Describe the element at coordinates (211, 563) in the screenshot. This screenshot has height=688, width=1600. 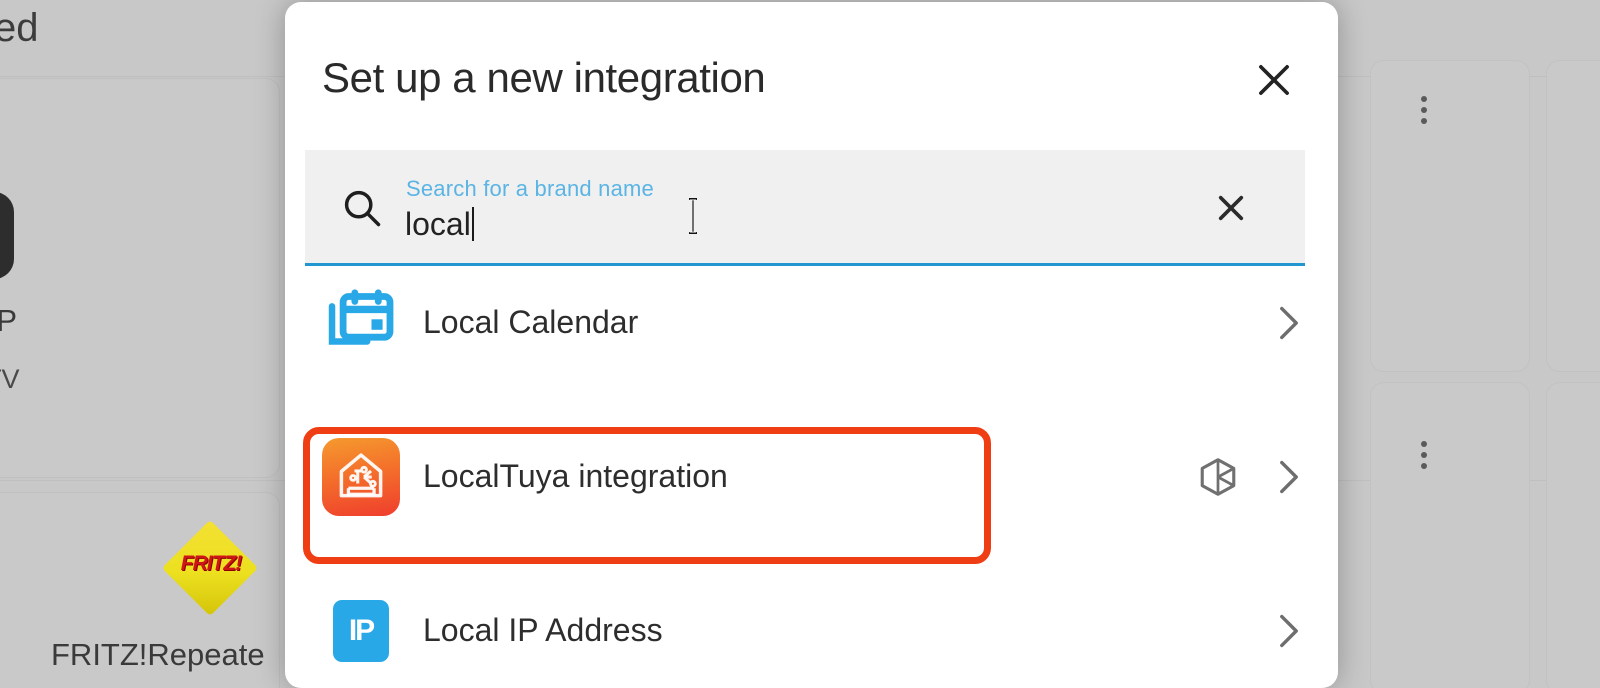
I see `fritz-logo-text: FRITZ!` at that location.